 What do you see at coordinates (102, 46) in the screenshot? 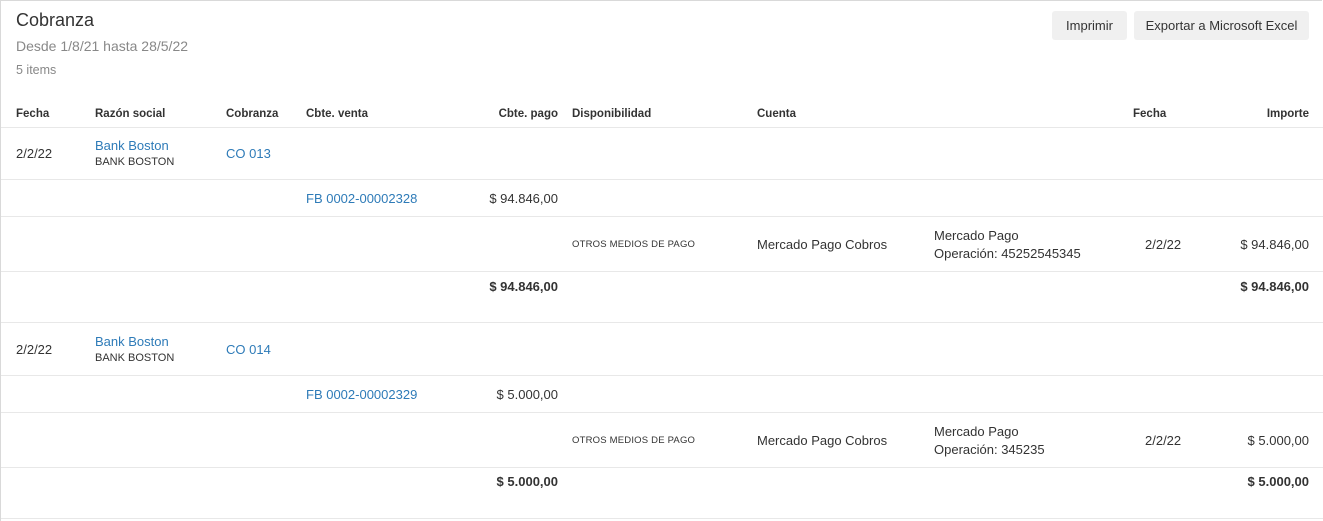
I see `date-range: Desde 1/8/21 hasta 28/5/22` at bounding box center [102, 46].